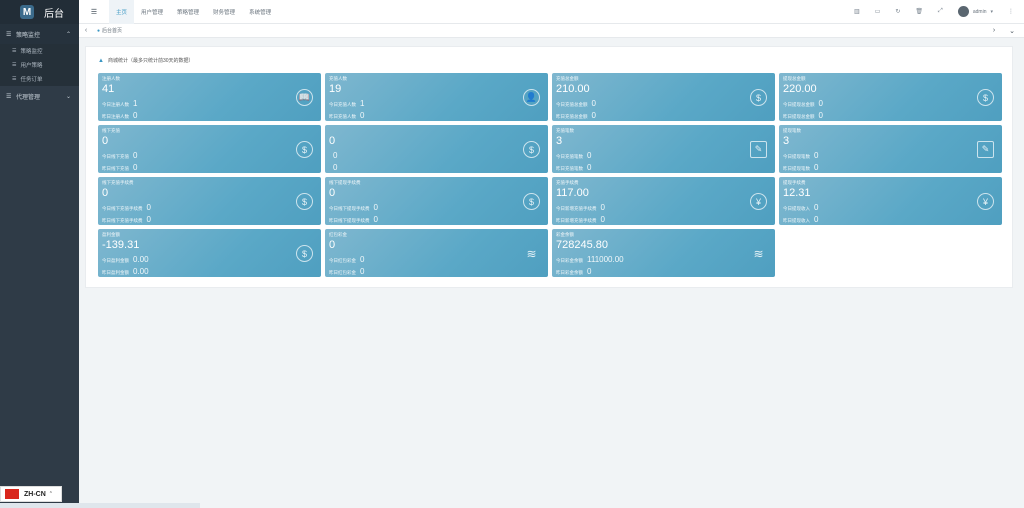 This screenshot has width=1024, height=508. What do you see at coordinates (122, 12) in the screenshot?
I see `tab-home: 主页` at bounding box center [122, 12].